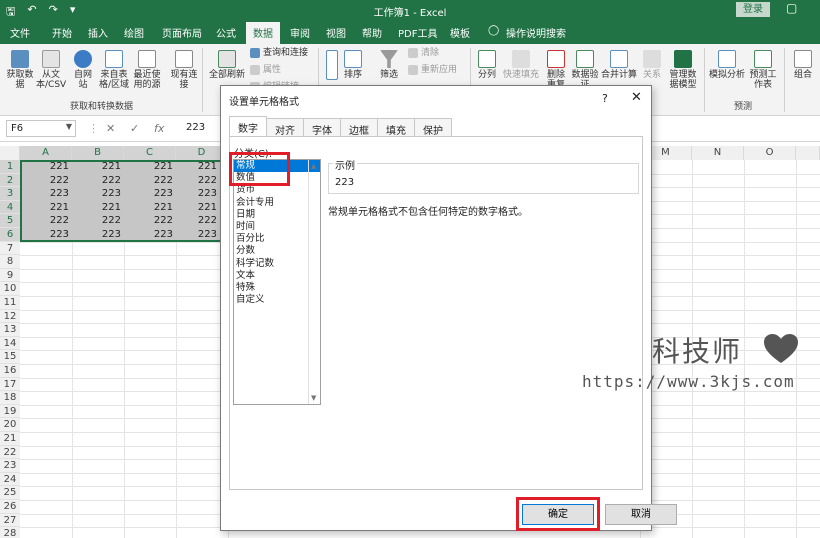 Image resolution: width=820 pixels, height=538 pixels. What do you see at coordinates (10, 479) in the screenshot?
I see `row-header: 24` at bounding box center [10, 479].